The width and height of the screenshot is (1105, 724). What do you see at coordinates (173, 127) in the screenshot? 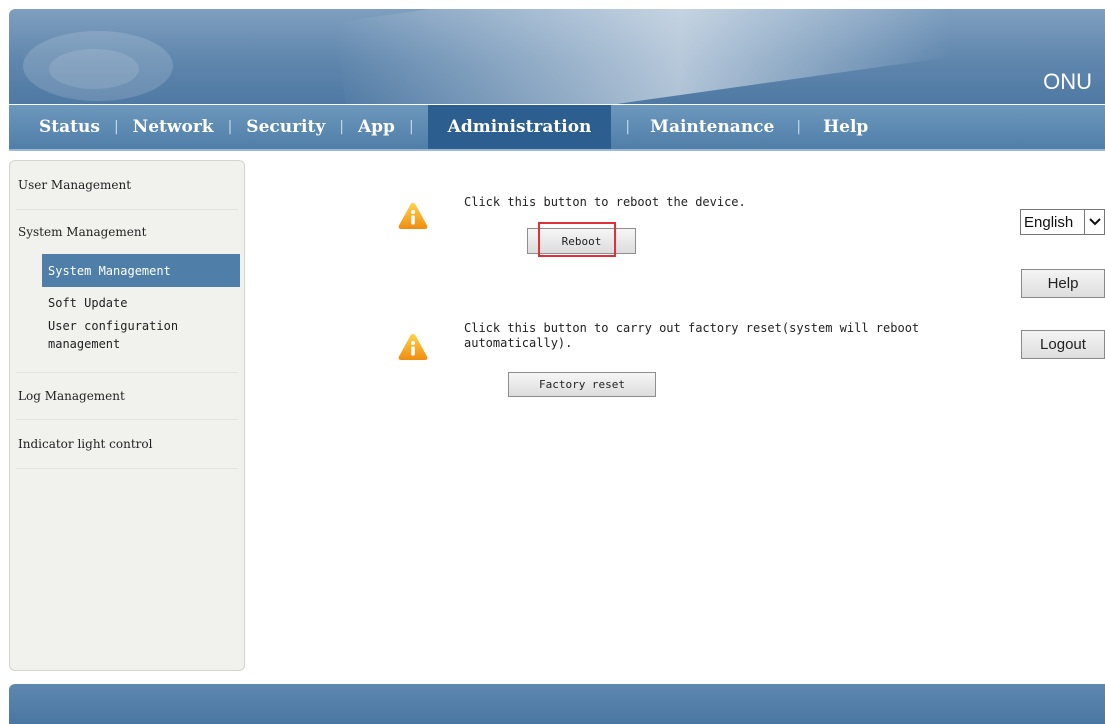
I see `nav-item-network: Network` at bounding box center [173, 127].